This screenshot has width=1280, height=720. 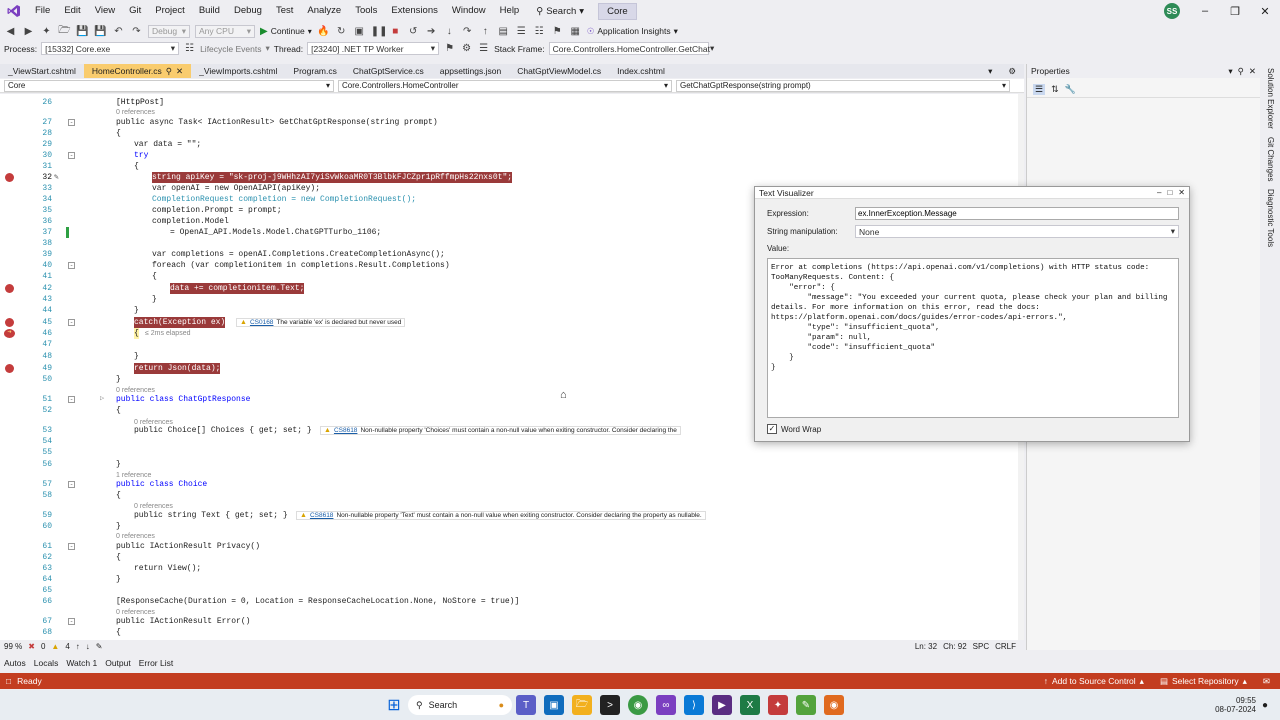 I want to click on categorized-icon: ☰, so click(x=1039, y=89).